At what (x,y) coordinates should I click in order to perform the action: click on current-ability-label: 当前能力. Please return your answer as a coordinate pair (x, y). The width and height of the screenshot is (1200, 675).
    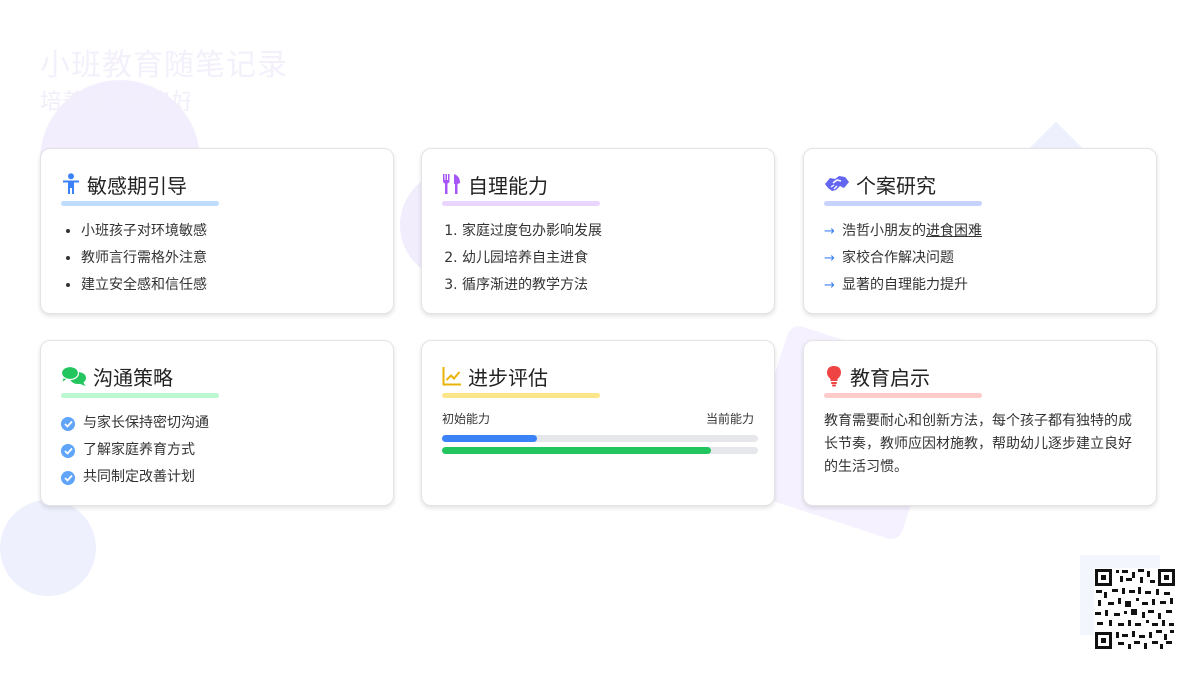
    Looking at the image, I should click on (729, 419).